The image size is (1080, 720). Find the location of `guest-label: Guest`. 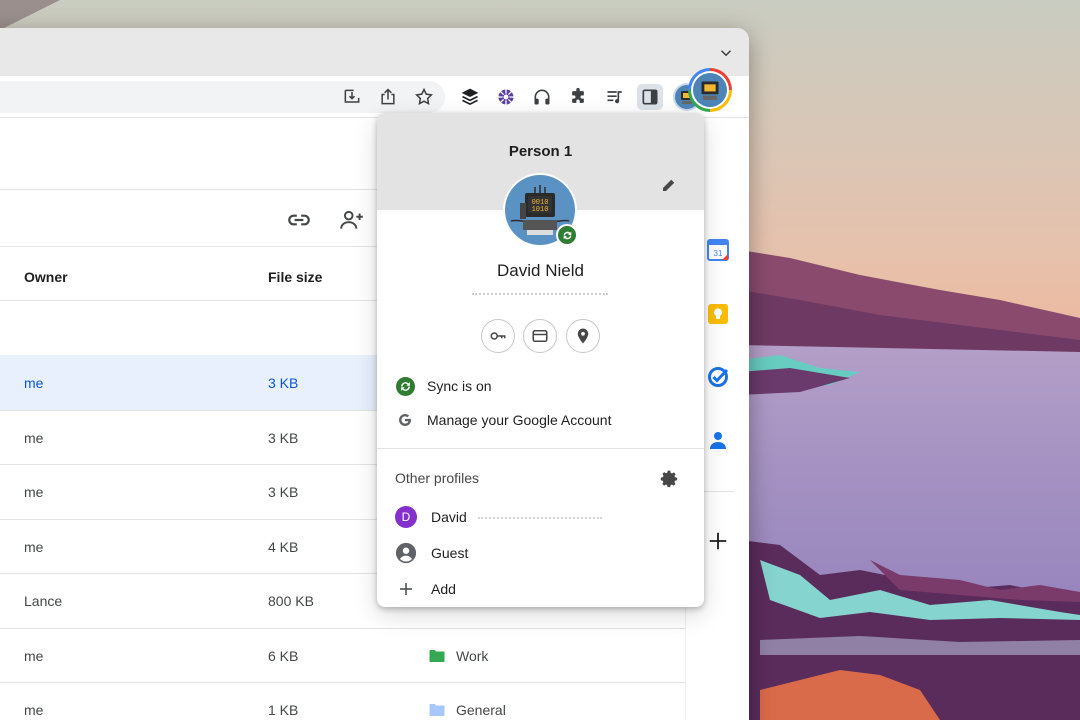

guest-label: Guest is located at coordinates (450, 553).